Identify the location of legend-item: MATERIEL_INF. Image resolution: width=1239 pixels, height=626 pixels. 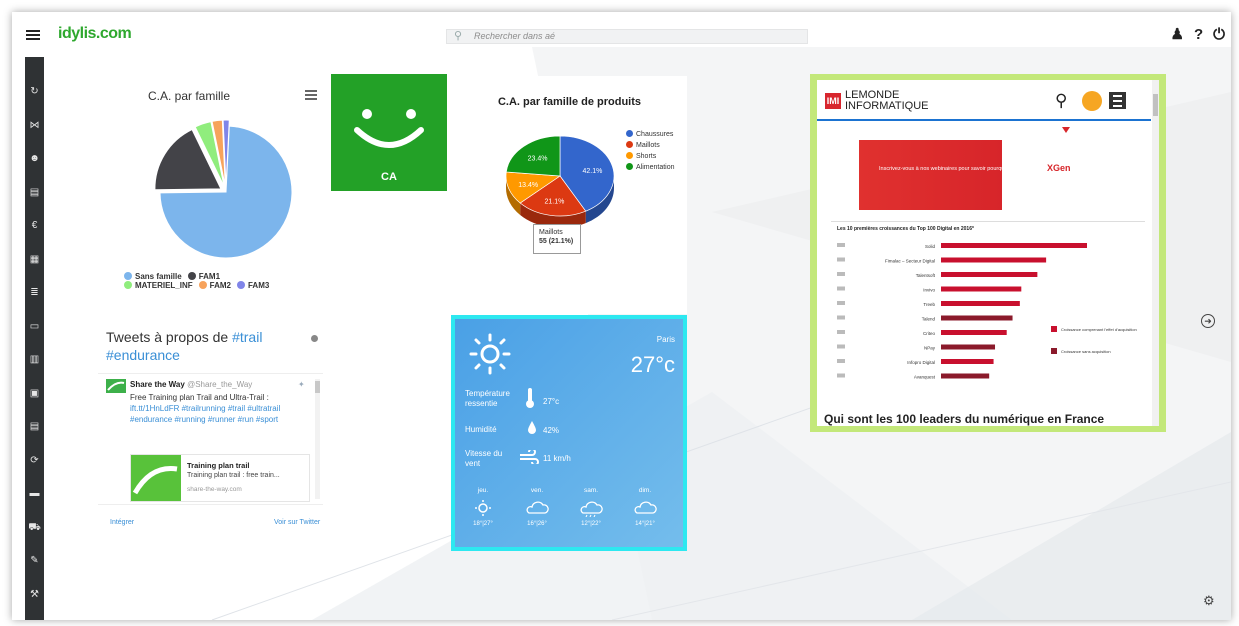
(158, 285).